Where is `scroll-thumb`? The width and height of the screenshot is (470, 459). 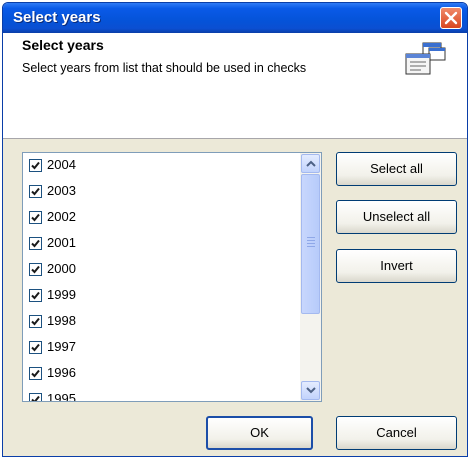
scroll-thumb is located at coordinates (310, 244).